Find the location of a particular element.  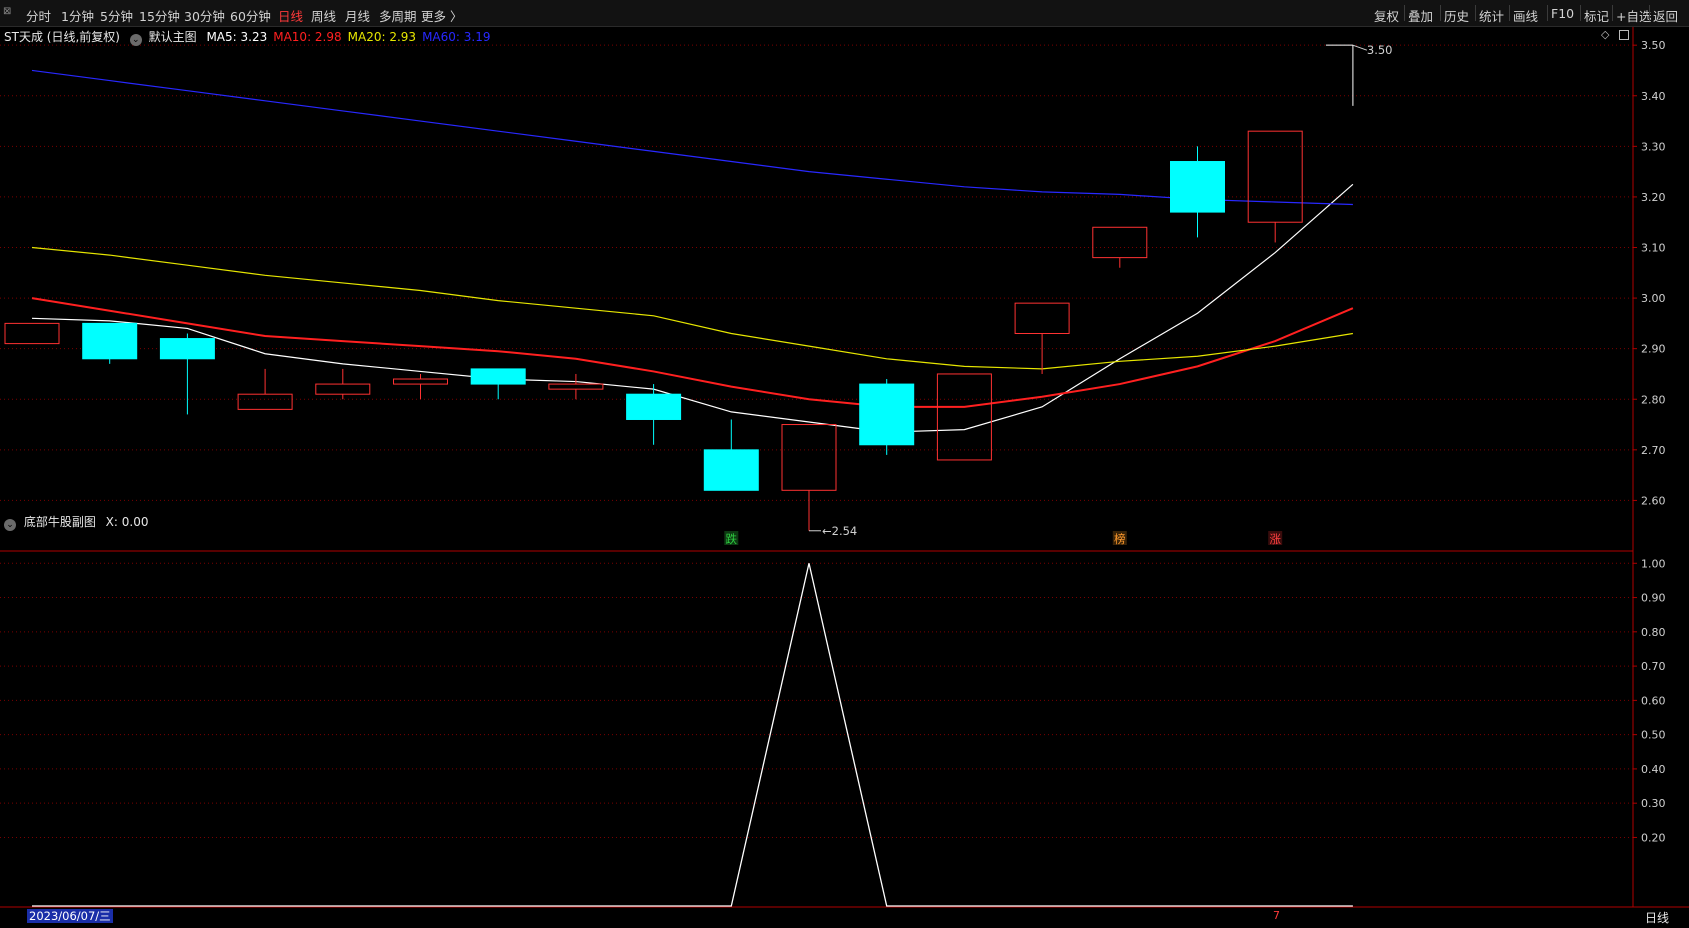

tool-button-6: 标记 is located at coordinates (1596, 15).